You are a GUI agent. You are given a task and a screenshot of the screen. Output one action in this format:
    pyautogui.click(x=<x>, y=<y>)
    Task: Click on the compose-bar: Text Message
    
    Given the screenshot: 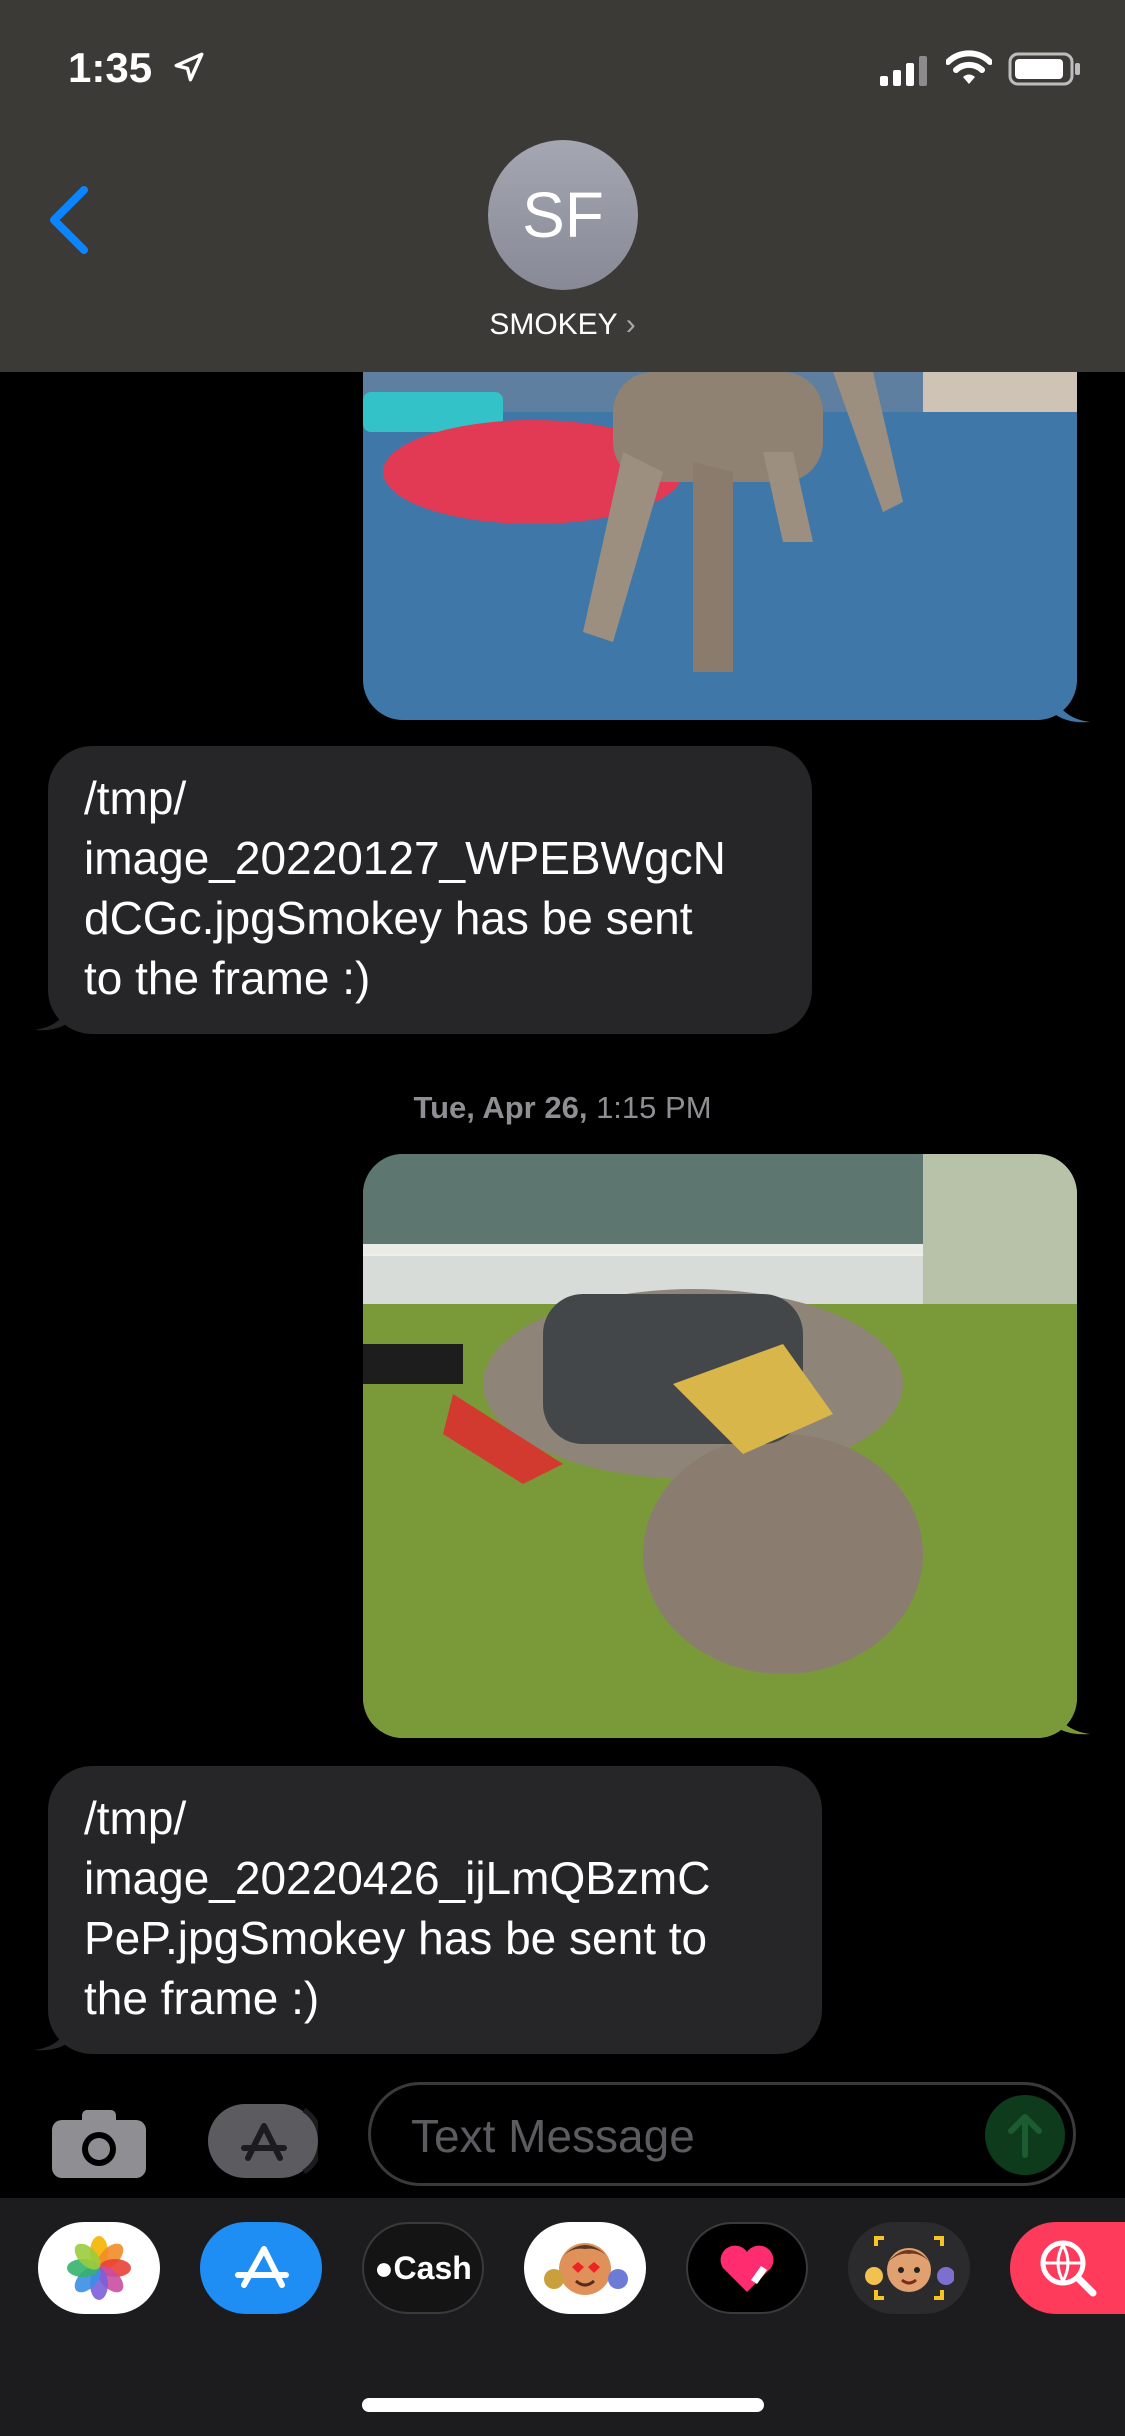 What is the action you would take?
    pyautogui.click(x=562, y=2138)
    